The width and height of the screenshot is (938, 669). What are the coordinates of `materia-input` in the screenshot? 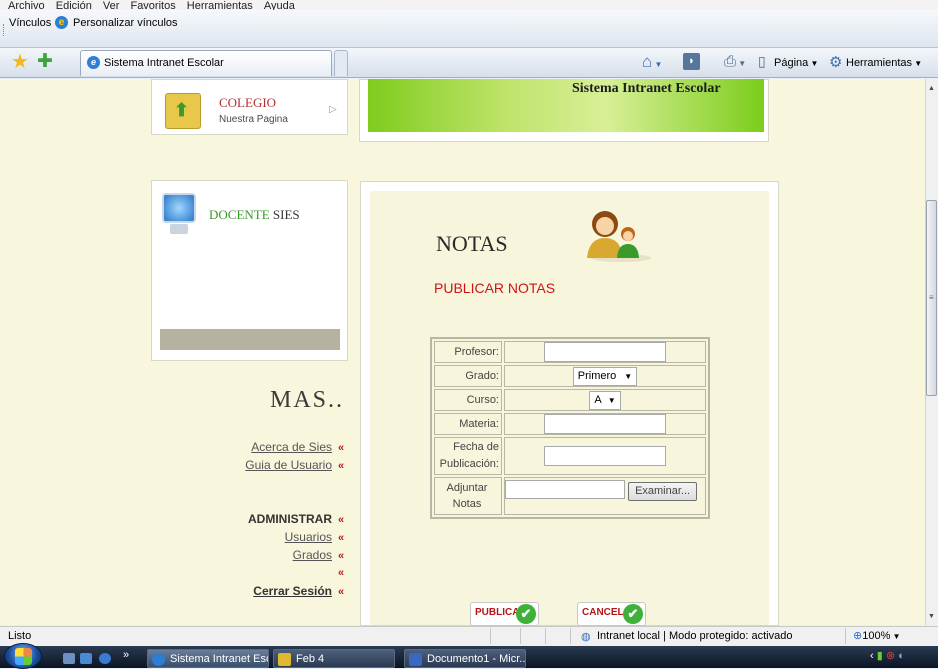 It's located at (605, 424).